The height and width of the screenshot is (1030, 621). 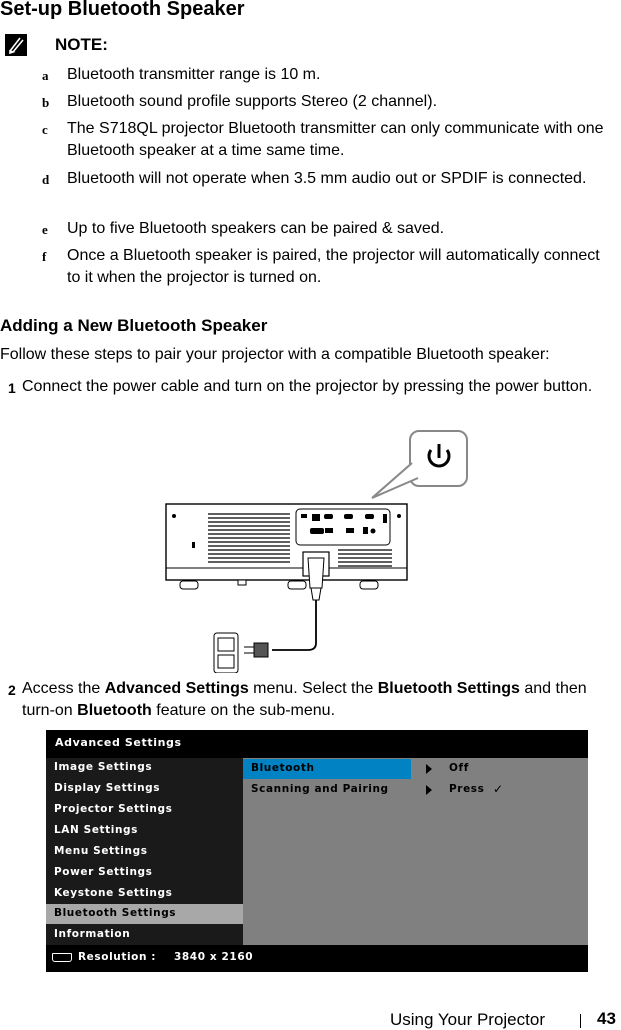 I want to click on check-icon: ✓, so click(x=498, y=789).